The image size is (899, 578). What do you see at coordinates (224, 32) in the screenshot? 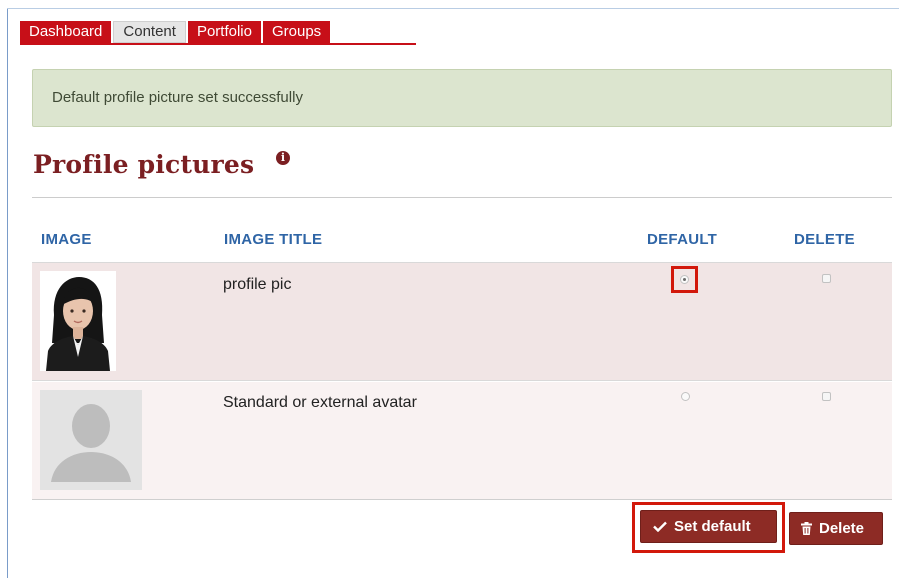
I see `tab-portfolio: Portfolio` at bounding box center [224, 32].